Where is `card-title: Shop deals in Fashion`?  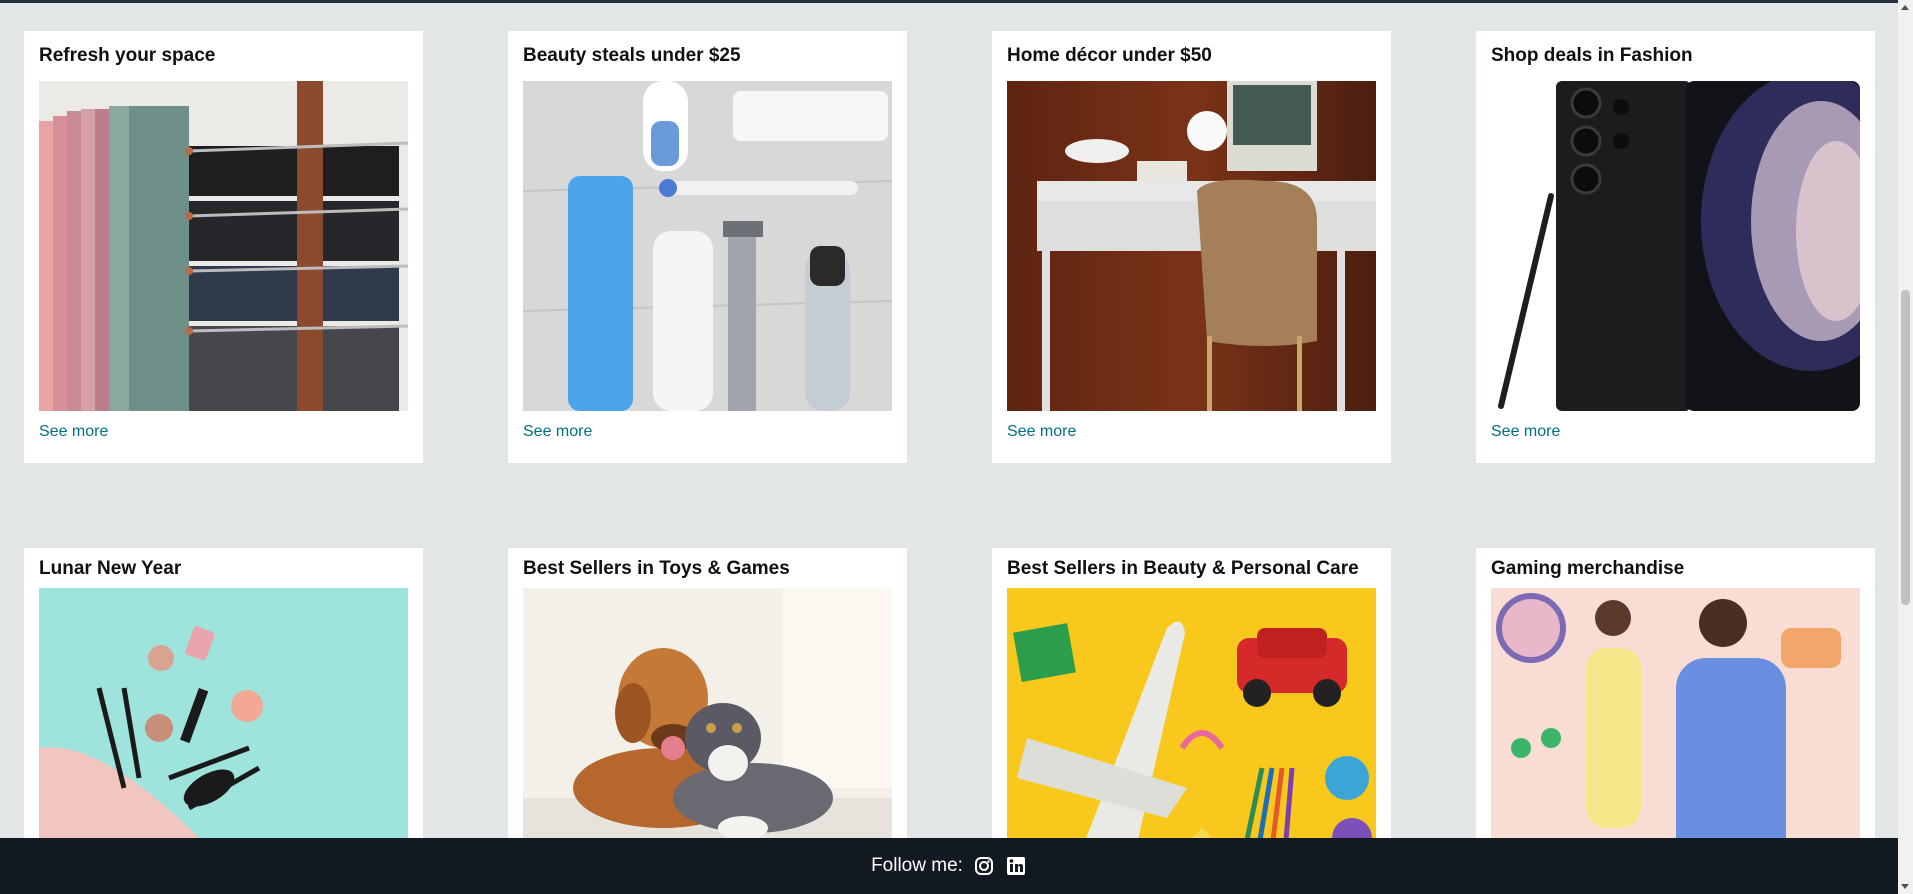
card-title: Shop deals in Fashion is located at coordinates (1592, 55).